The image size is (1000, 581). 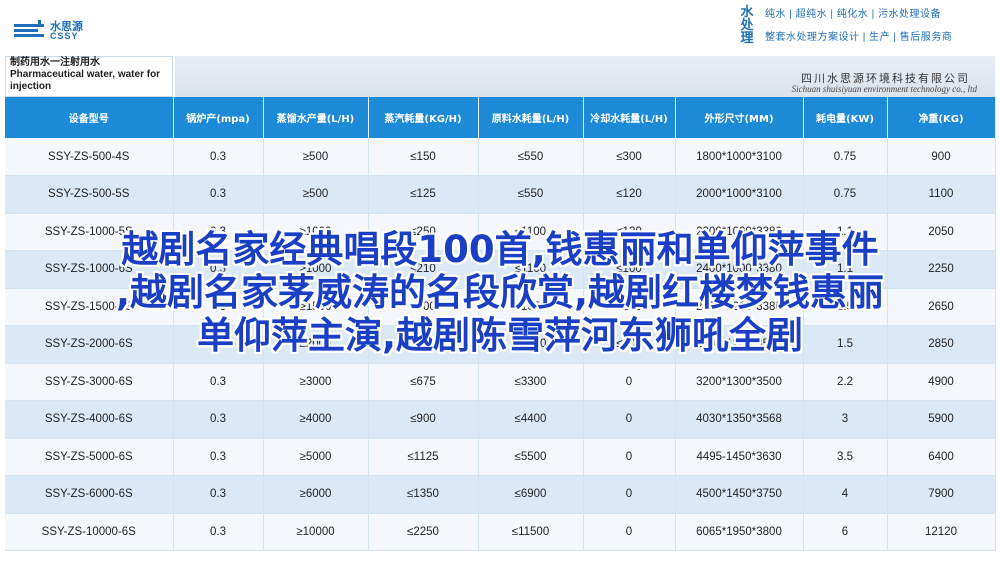 I want to click on table-cell: 2000*1000*3100, so click(x=739, y=194).